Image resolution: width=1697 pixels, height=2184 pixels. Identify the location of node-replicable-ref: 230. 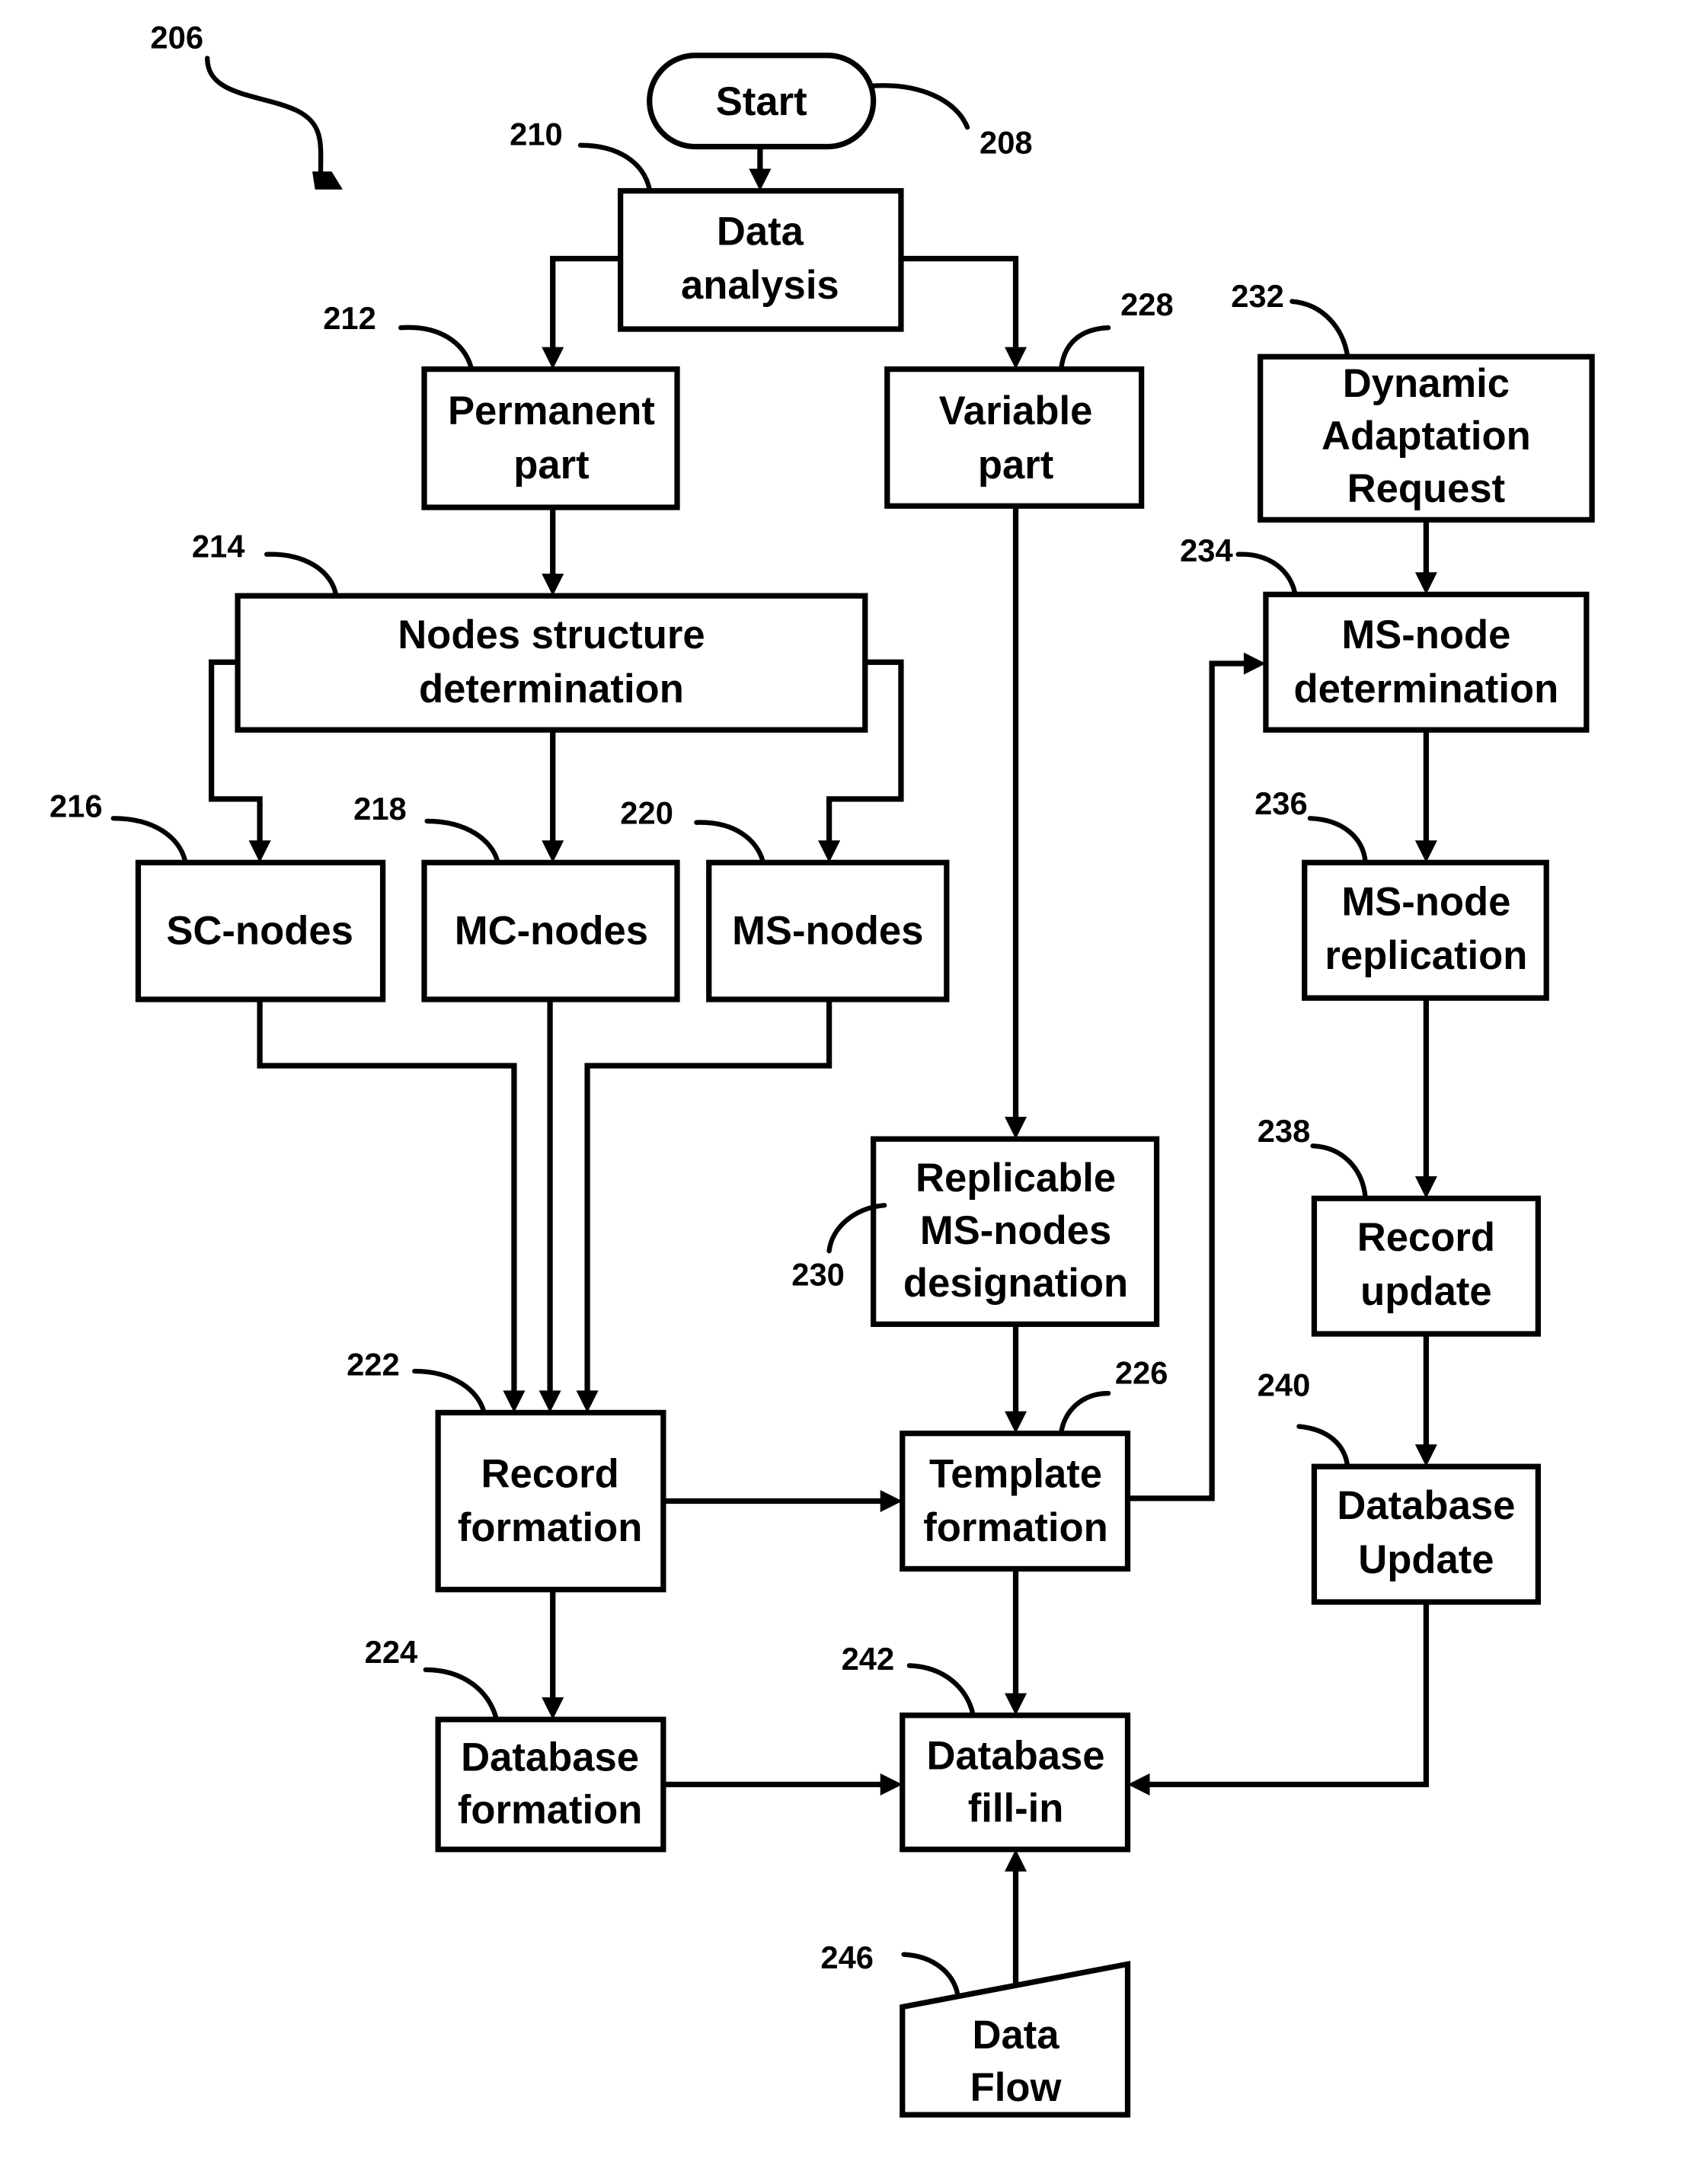
(818, 1275).